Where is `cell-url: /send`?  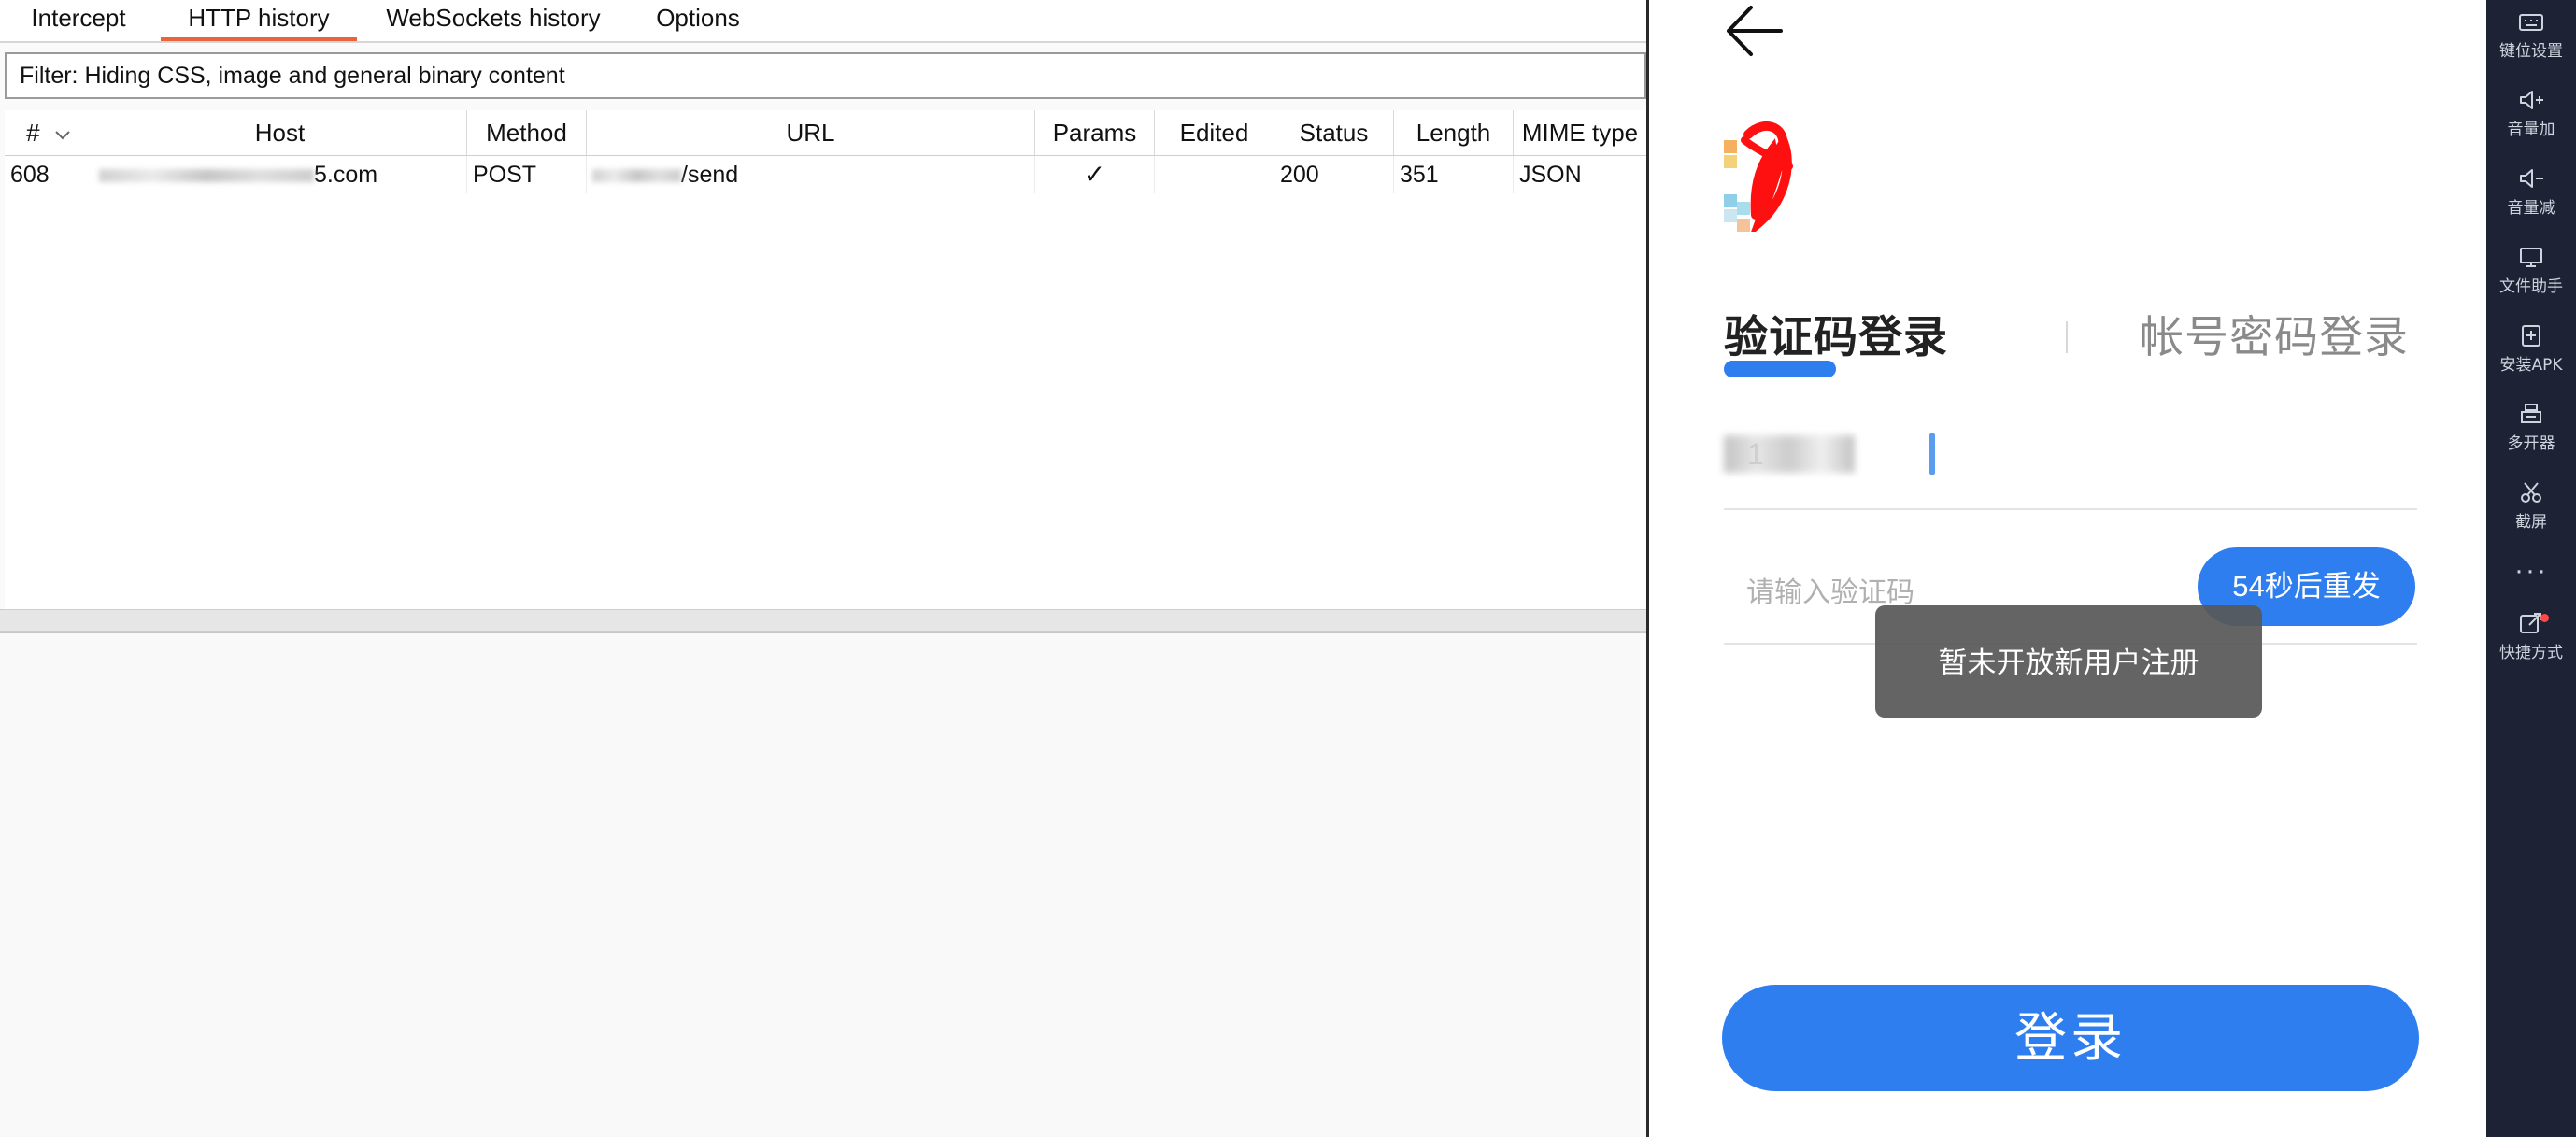
cell-url: /send is located at coordinates (811, 175).